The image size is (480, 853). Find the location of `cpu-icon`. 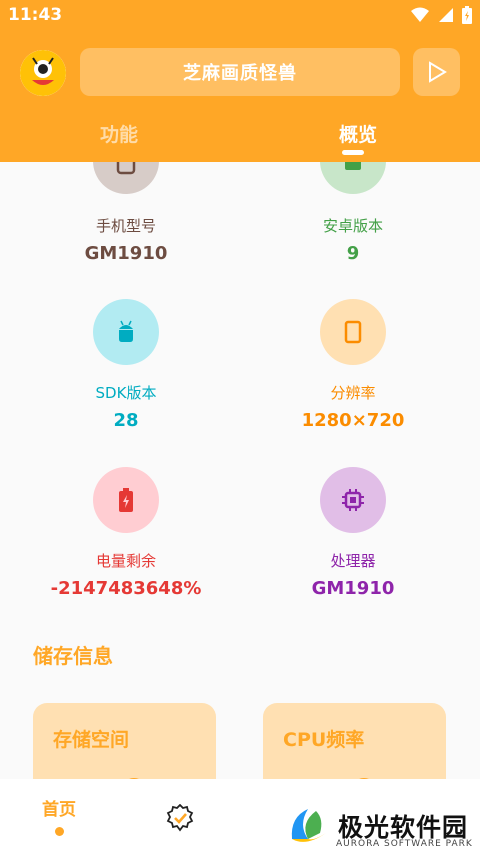

cpu-icon is located at coordinates (353, 500).